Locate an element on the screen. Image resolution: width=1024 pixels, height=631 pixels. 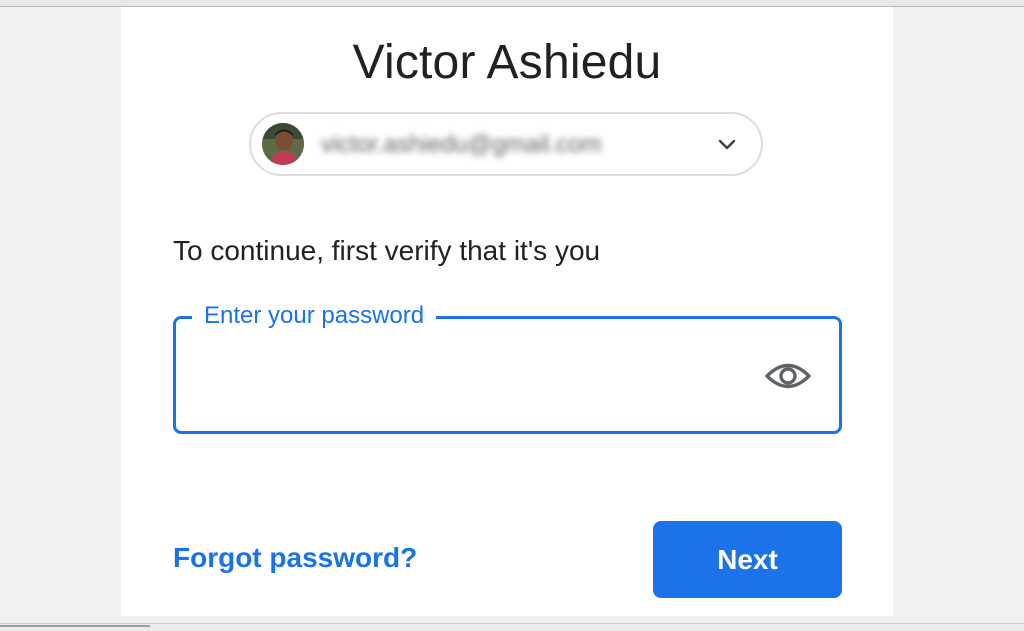
window-top-edge is located at coordinates (512, 3).